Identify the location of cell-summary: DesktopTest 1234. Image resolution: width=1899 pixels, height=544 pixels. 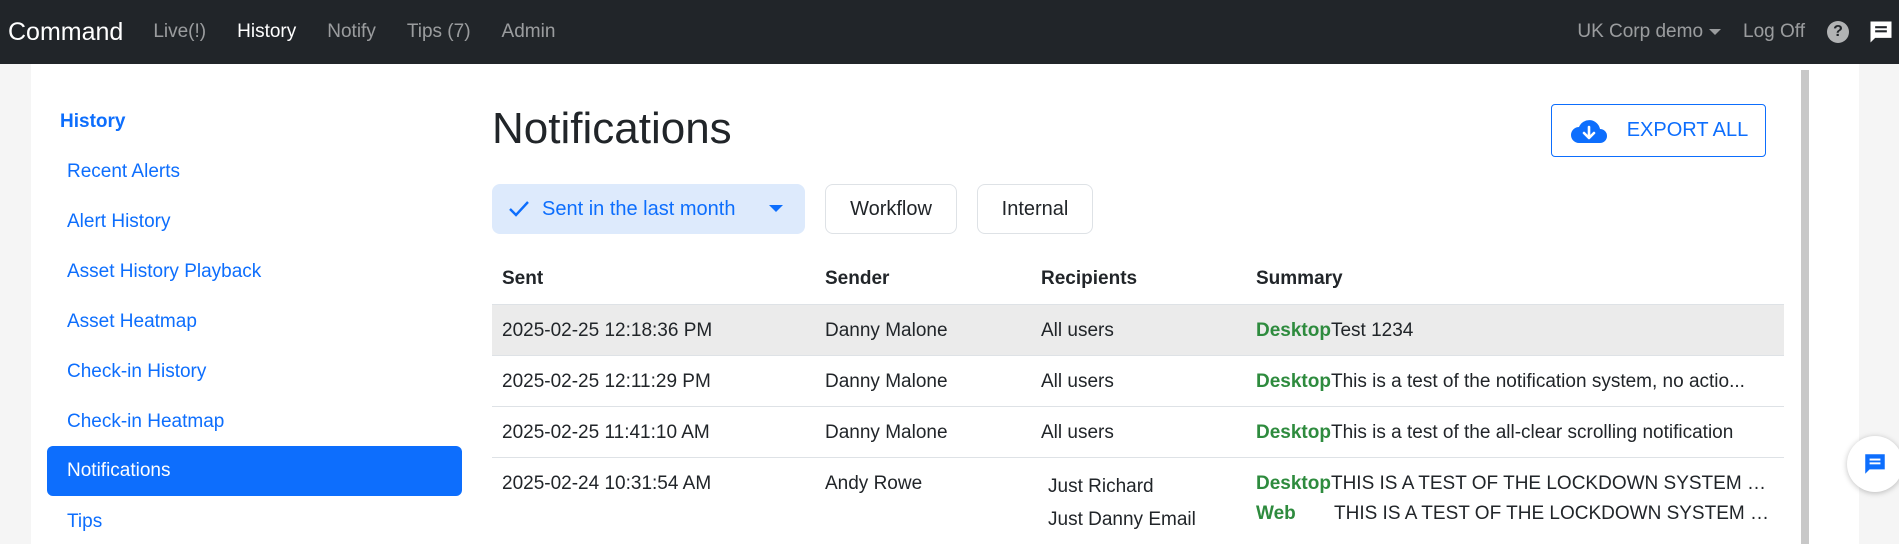
(1334, 331).